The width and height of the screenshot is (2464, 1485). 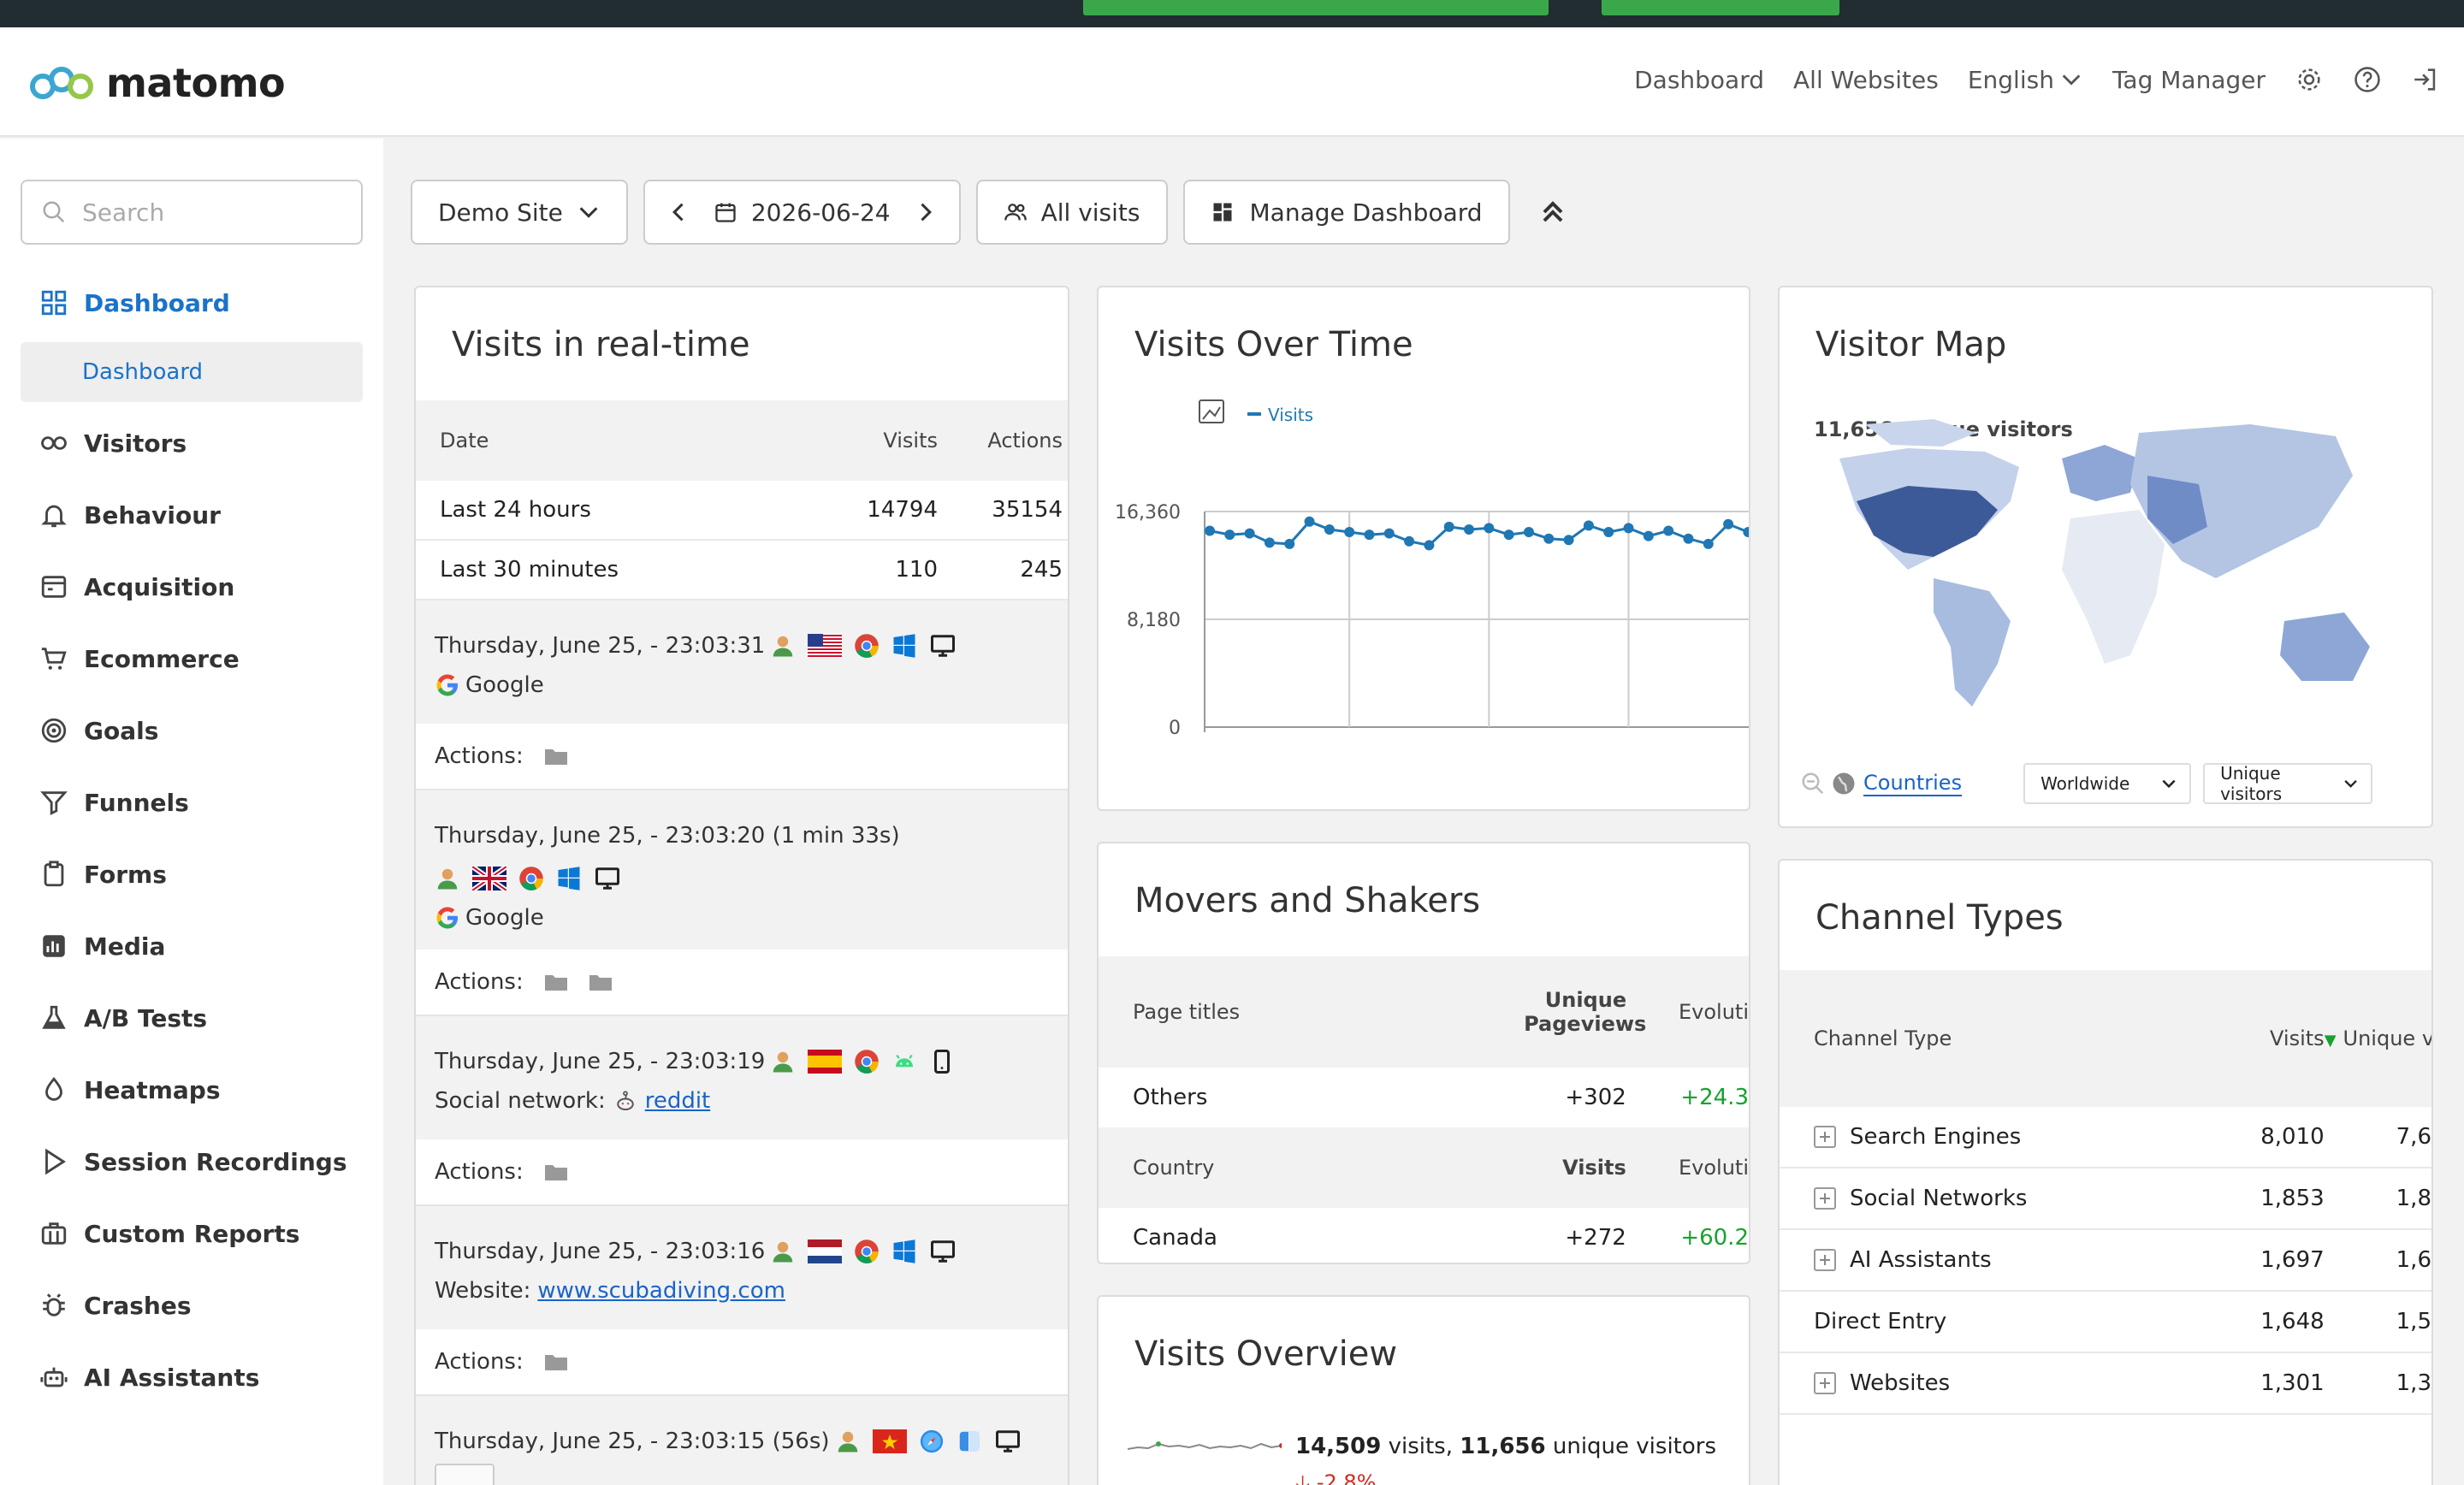 I want to click on menu-label: Ecommerce, so click(x=162, y=658).